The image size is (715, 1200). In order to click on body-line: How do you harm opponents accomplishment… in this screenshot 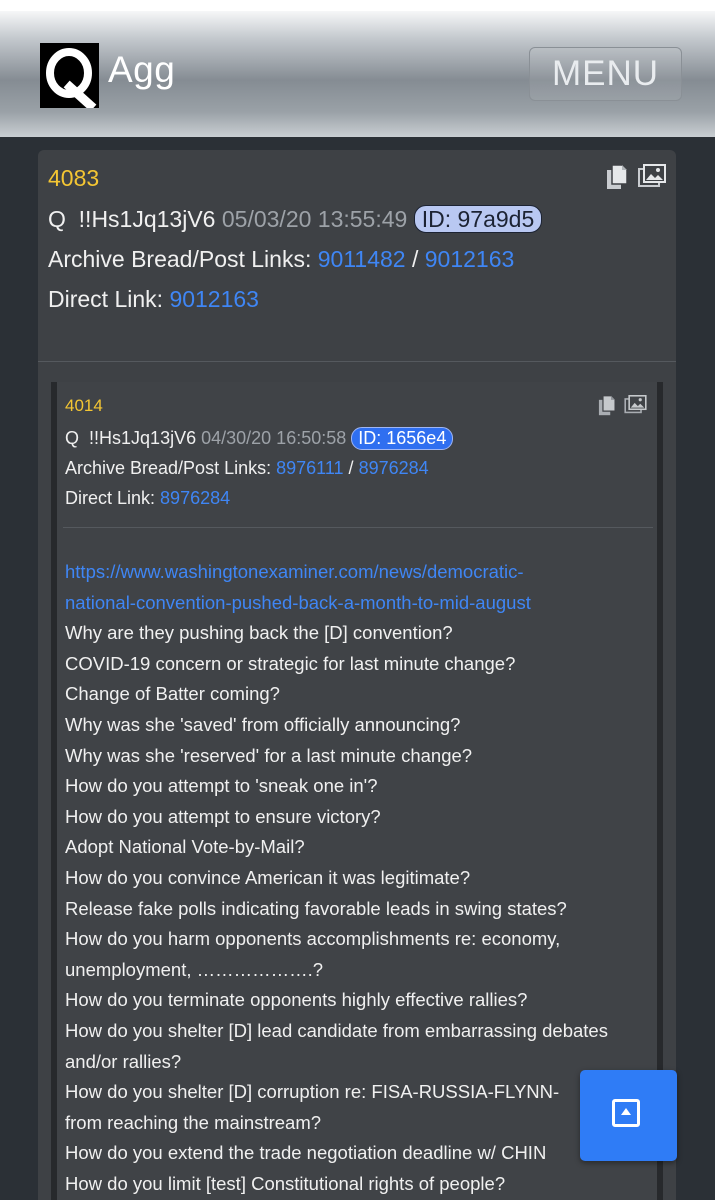, I will do `click(313, 939)`.